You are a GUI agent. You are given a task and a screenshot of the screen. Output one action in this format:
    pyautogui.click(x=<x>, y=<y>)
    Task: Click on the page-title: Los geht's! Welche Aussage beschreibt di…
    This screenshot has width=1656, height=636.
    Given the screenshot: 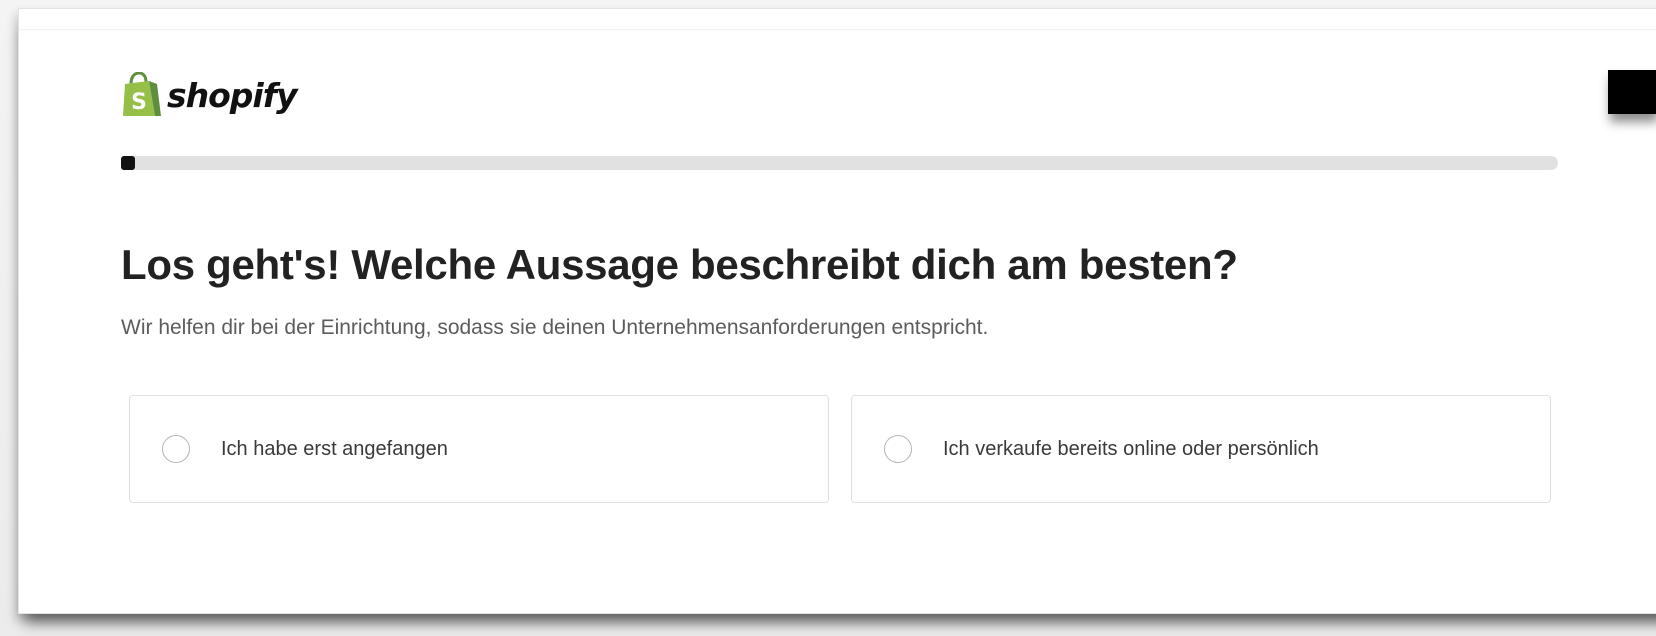 What is the action you would take?
    pyautogui.click(x=679, y=264)
    